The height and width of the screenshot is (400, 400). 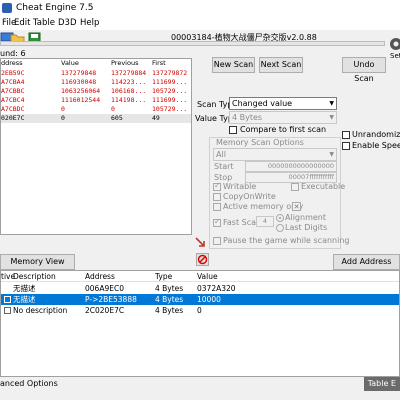 What do you see at coordinates (104, 288) in the screenshot?
I see `row-address: 006A9EC0` at bounding box center [104, 288].